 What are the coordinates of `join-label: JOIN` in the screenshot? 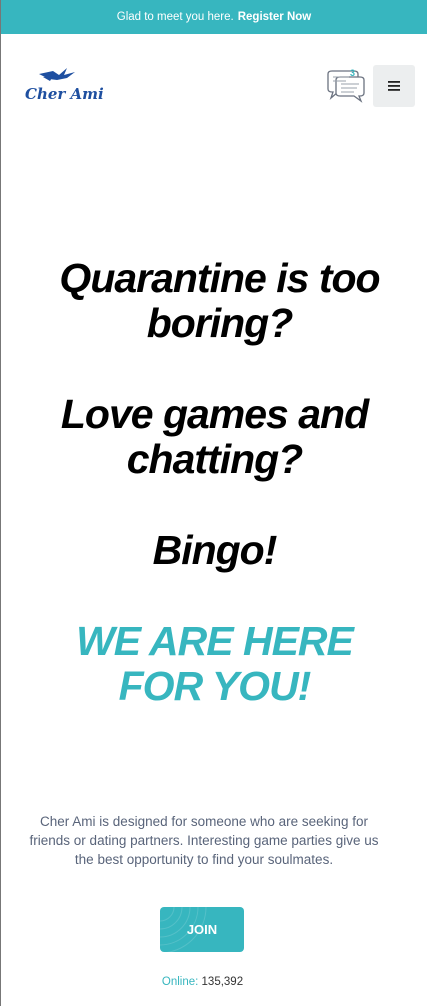 It's located at (202, 929).